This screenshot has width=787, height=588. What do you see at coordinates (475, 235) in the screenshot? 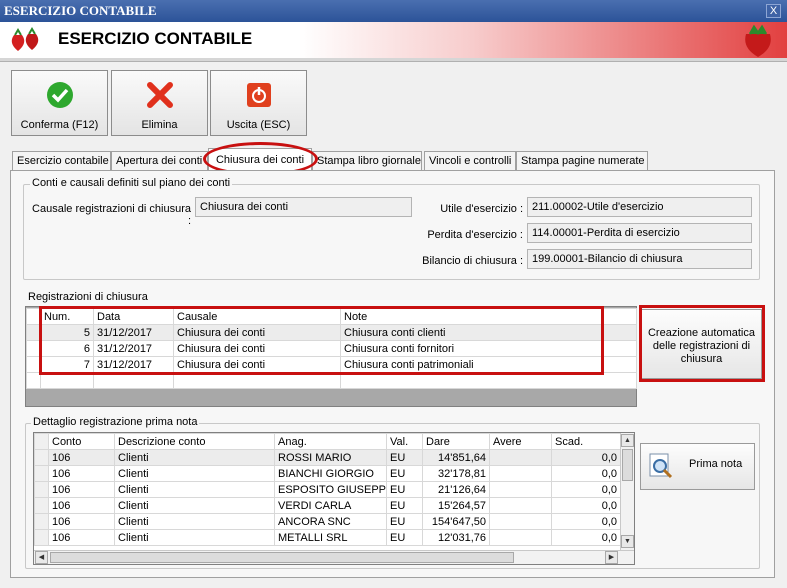
I see `perdita-label: Perdita d'esercizio :` at bounding box center [475, 235].